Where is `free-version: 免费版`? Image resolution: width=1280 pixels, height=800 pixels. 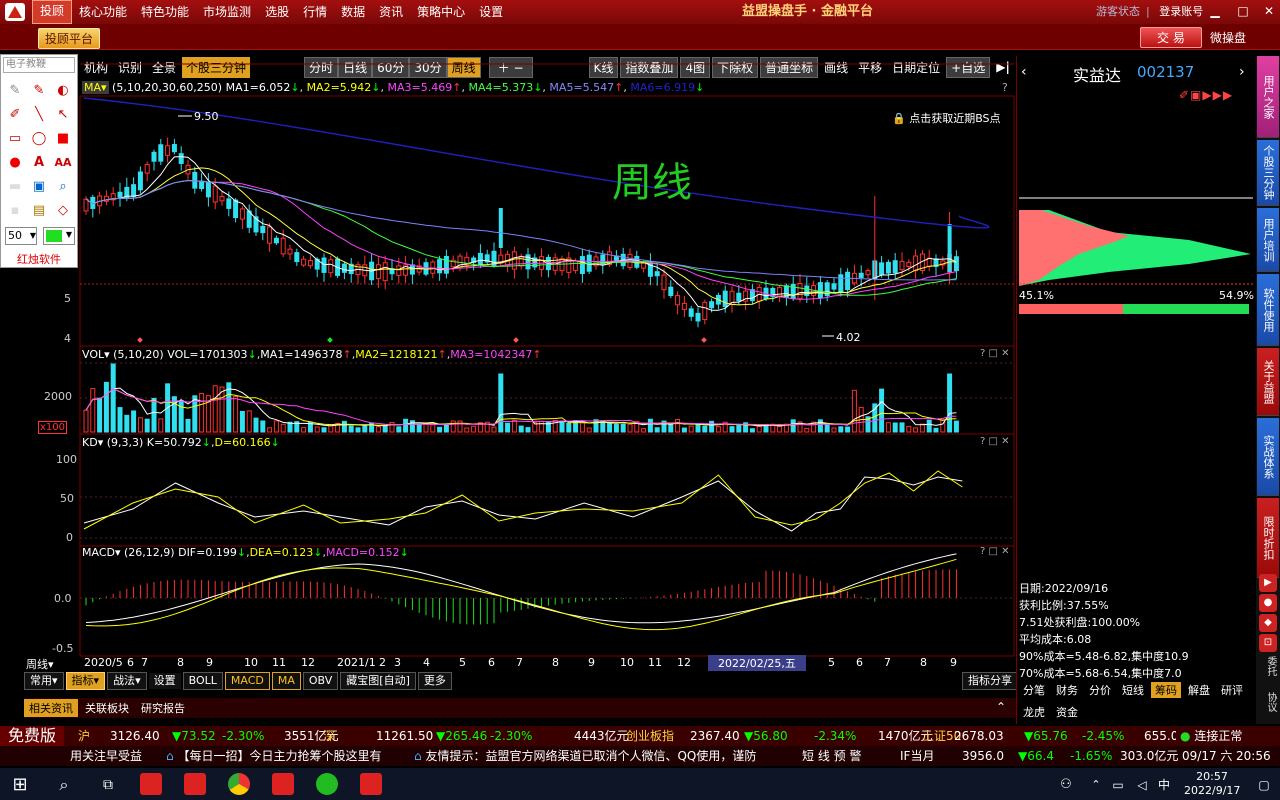
free-version: 免费版 is located at coordinates (32, 736).